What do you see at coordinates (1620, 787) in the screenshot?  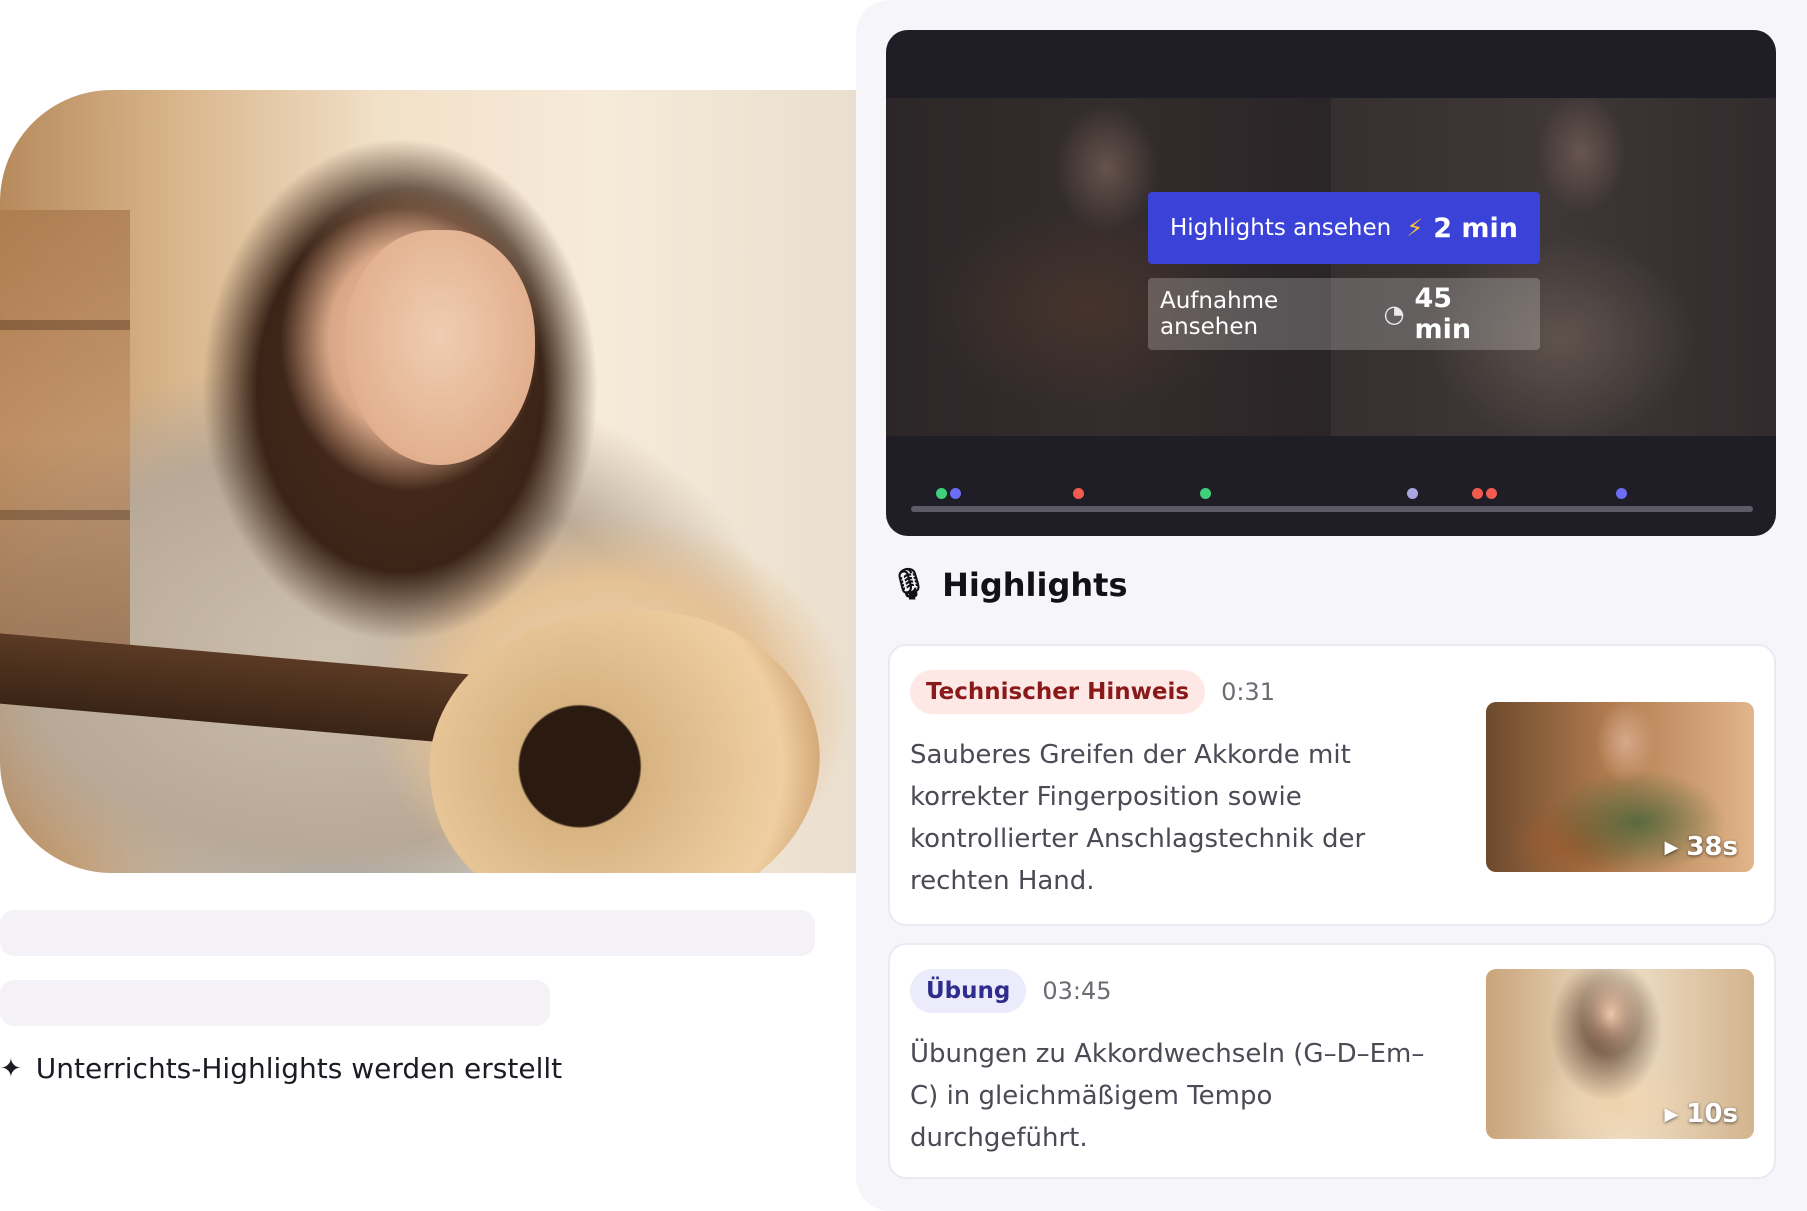 I see `highlight-clip-thumbnail: ▶ 38s` at bounding box center [1620, 787].